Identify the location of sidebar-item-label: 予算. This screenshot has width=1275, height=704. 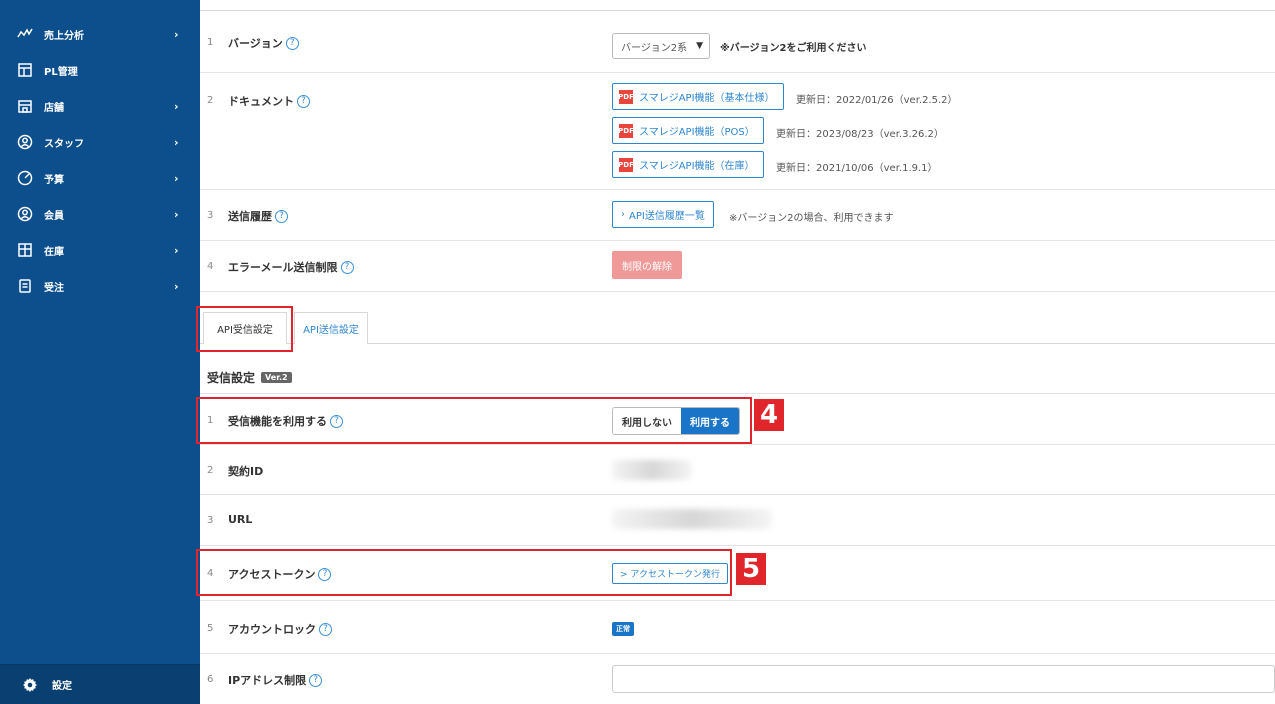
(54, 180).